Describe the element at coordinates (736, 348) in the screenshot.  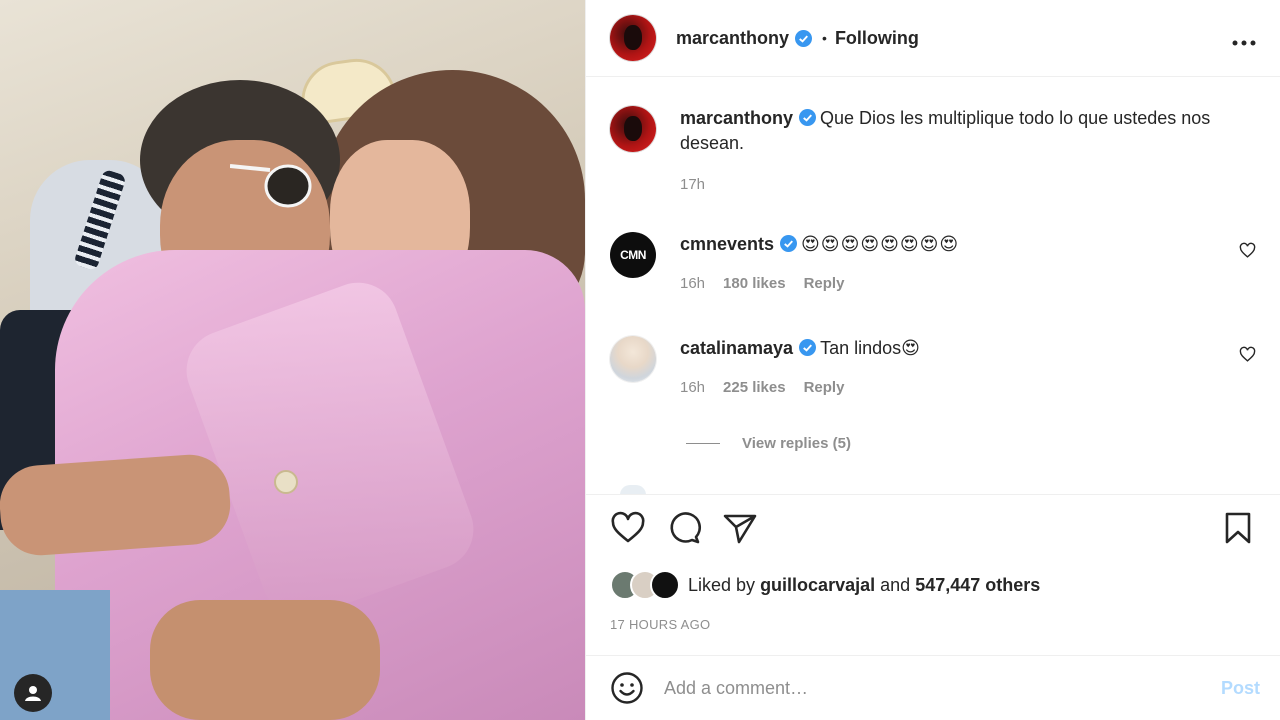
I see `comment-username: catalinamaya` at that location.